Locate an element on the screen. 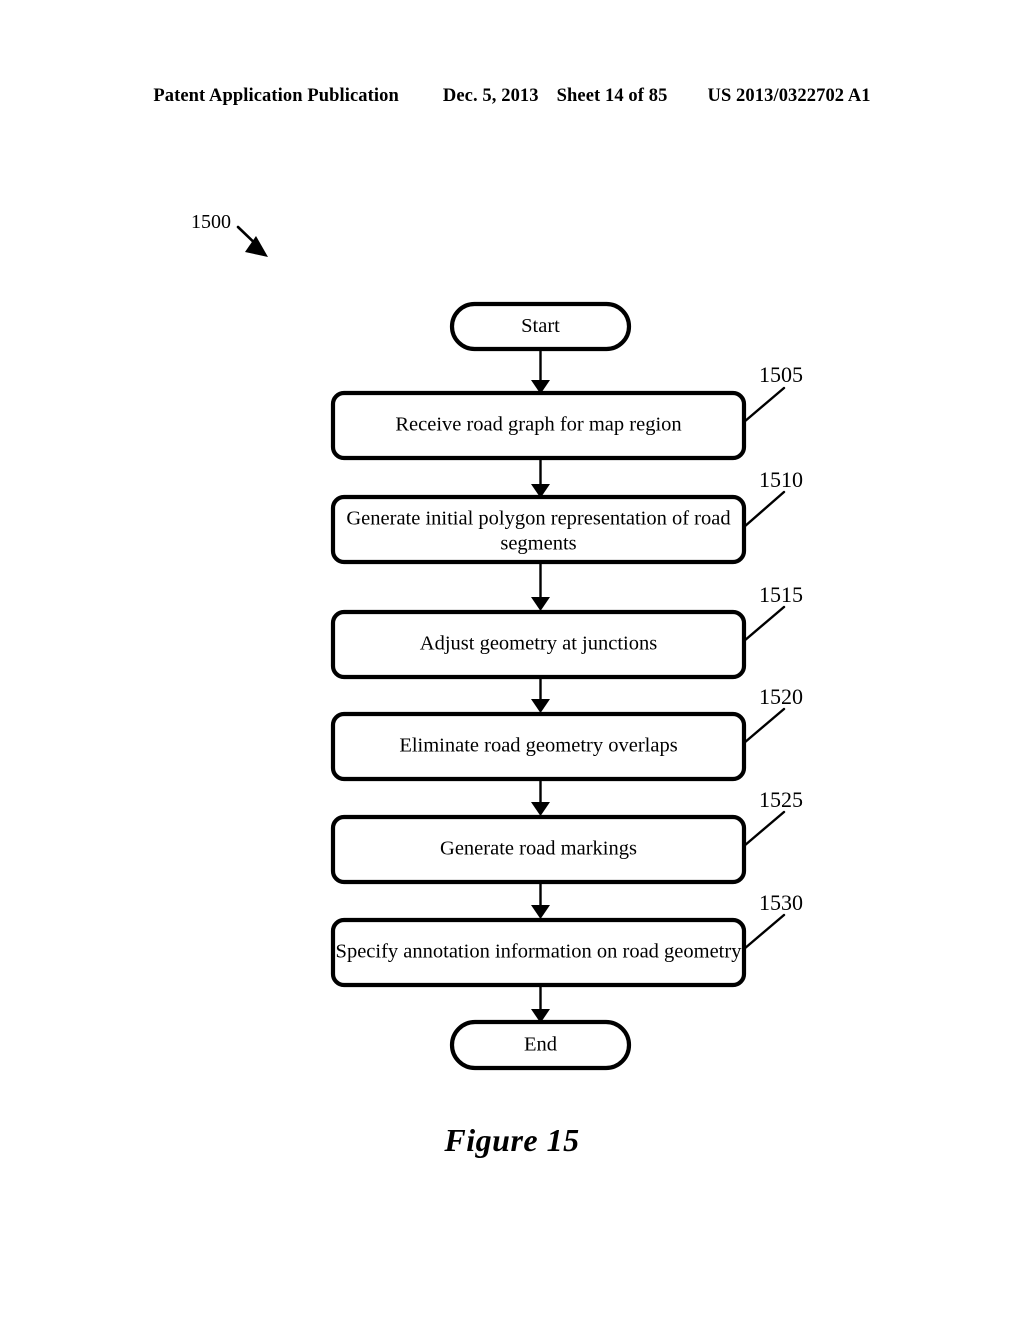  step-1510-leader is located at coordinates (764, 509).